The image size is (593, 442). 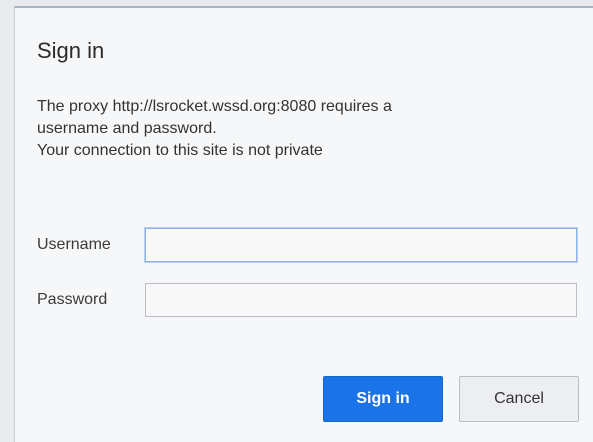 What do you see at coordinates (71, 50) in the screenshot?
I see `dialog-title: Sign in` at bounding box center [71, 50].